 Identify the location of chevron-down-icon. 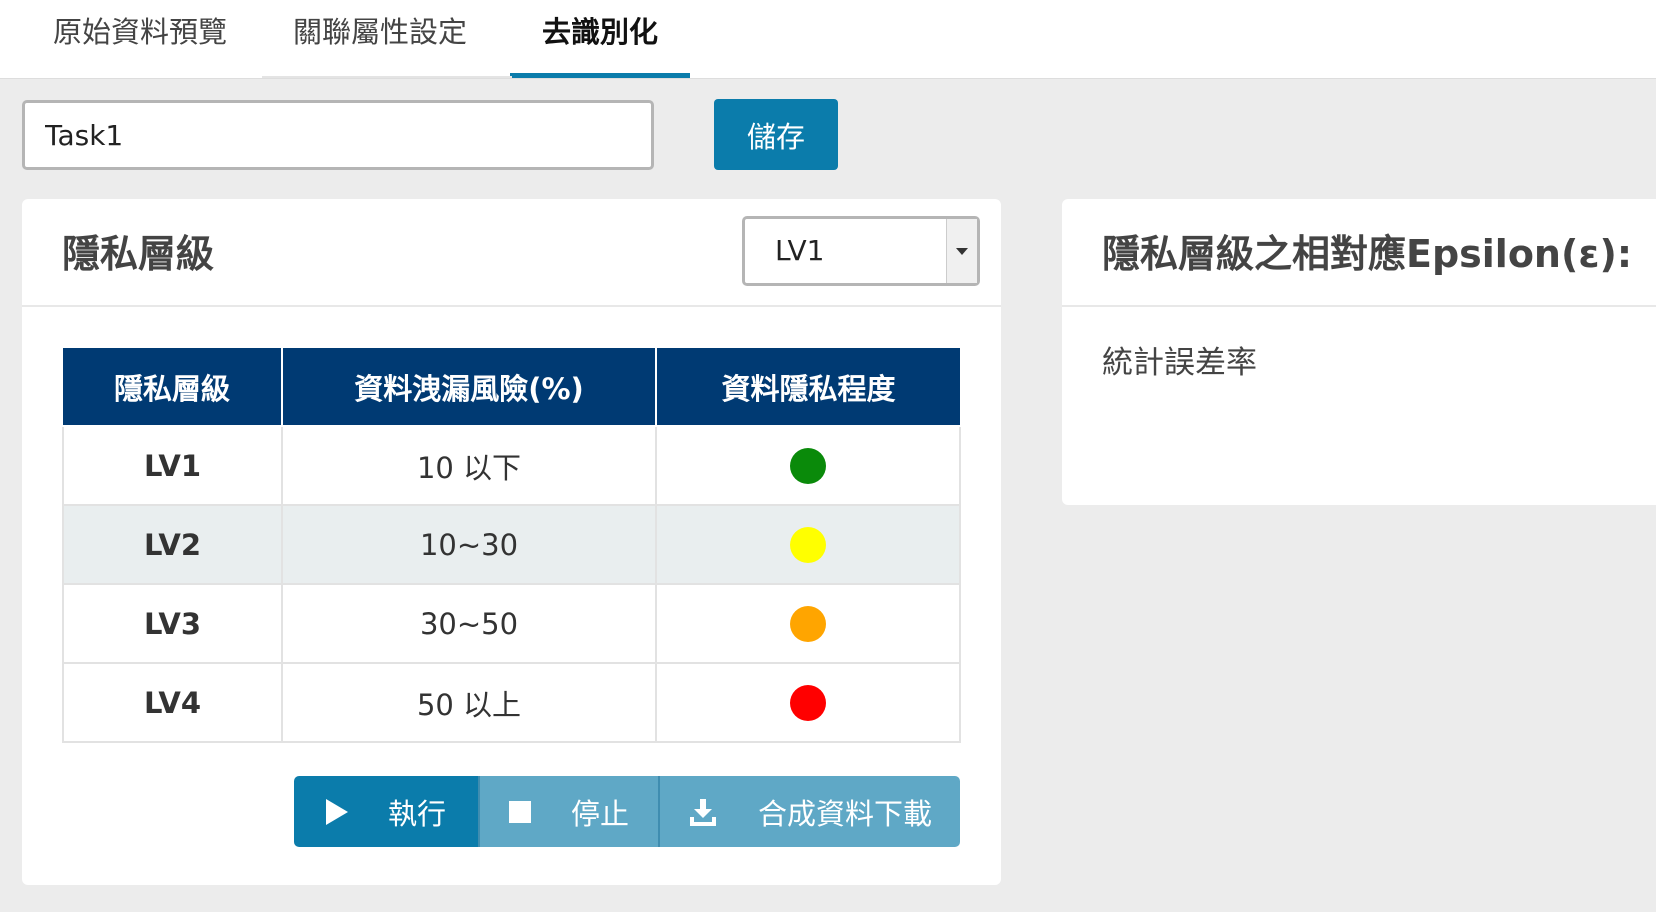
(961, 251).